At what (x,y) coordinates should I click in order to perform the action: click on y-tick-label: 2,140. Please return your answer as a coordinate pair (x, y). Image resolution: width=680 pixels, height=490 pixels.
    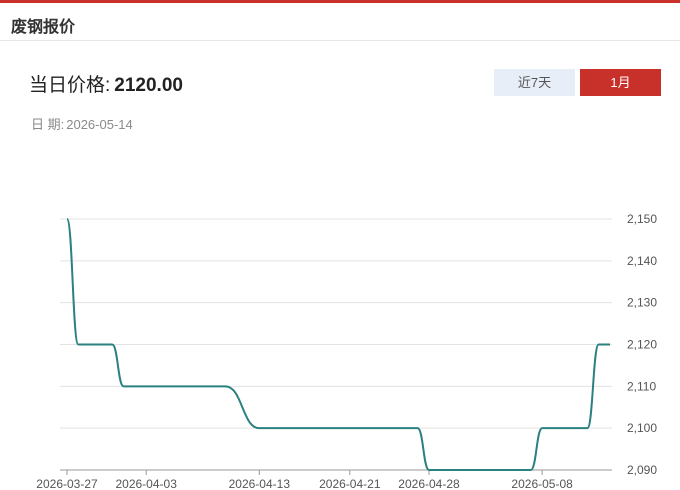
    Looking at the image, I should click on (642, 261).